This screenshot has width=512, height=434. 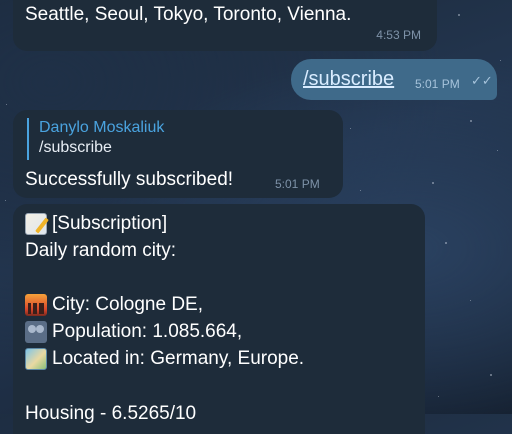 I want to click on outgoing-message-bubble: /subscribe 5:01 PM ✓✓, so click(x=394, y=79).